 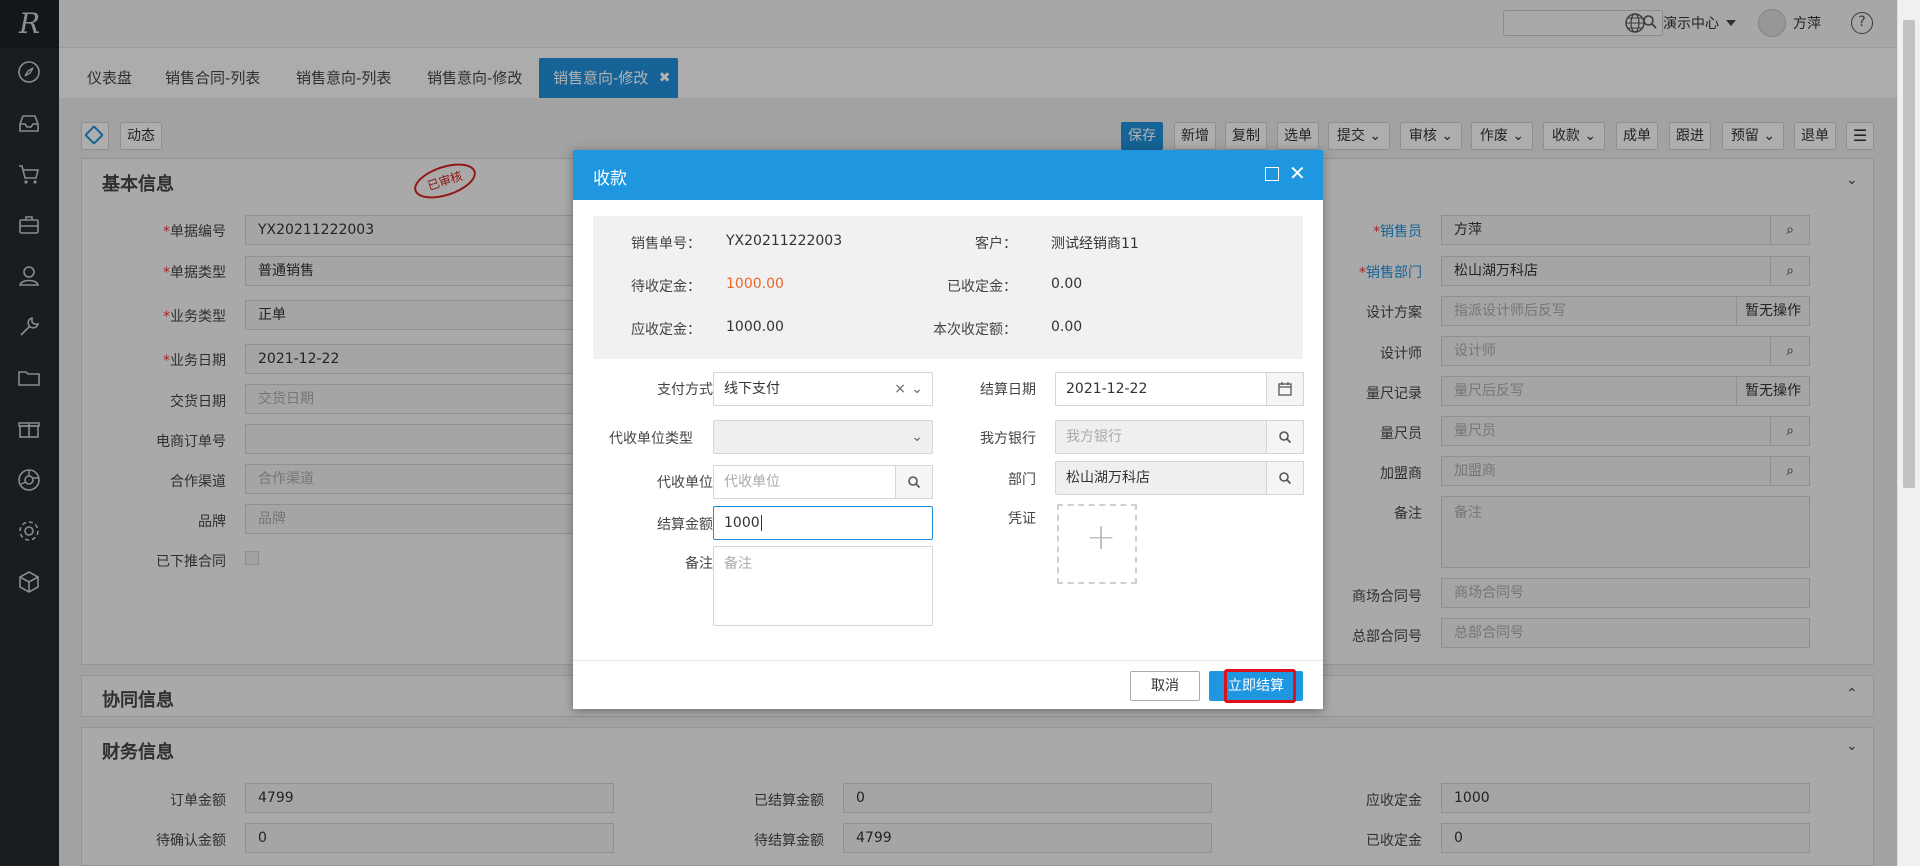 What do you see at coordinates (1022, 480) in the screenshot?
I see `dept-label: 部门` at bounding box center [1022, 480].